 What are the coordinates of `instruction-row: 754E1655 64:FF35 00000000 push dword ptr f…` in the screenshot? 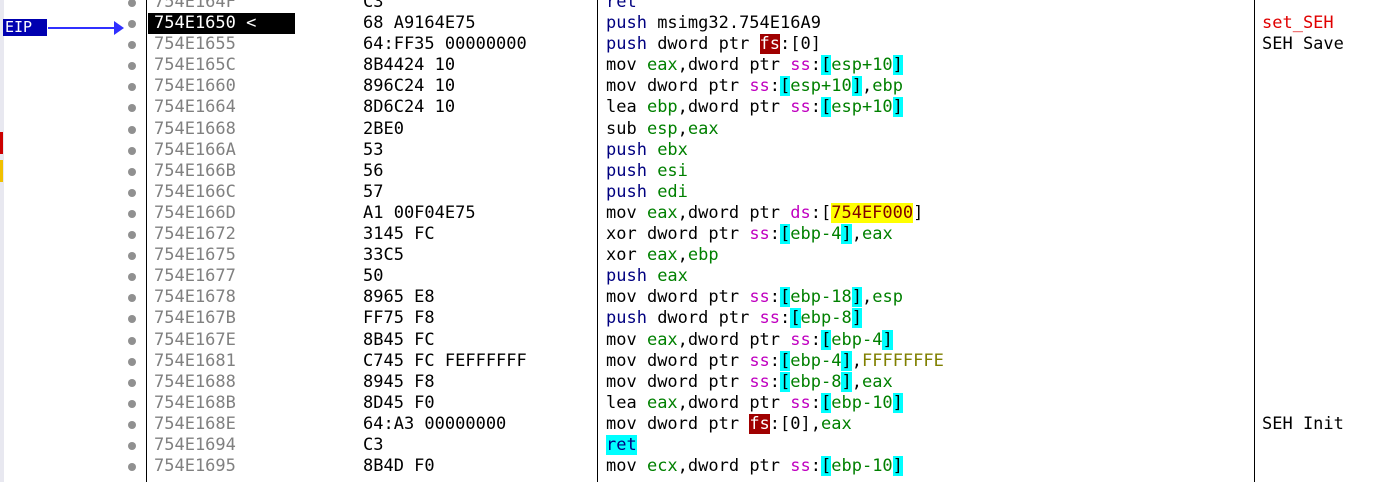 It's located at (691, 44).